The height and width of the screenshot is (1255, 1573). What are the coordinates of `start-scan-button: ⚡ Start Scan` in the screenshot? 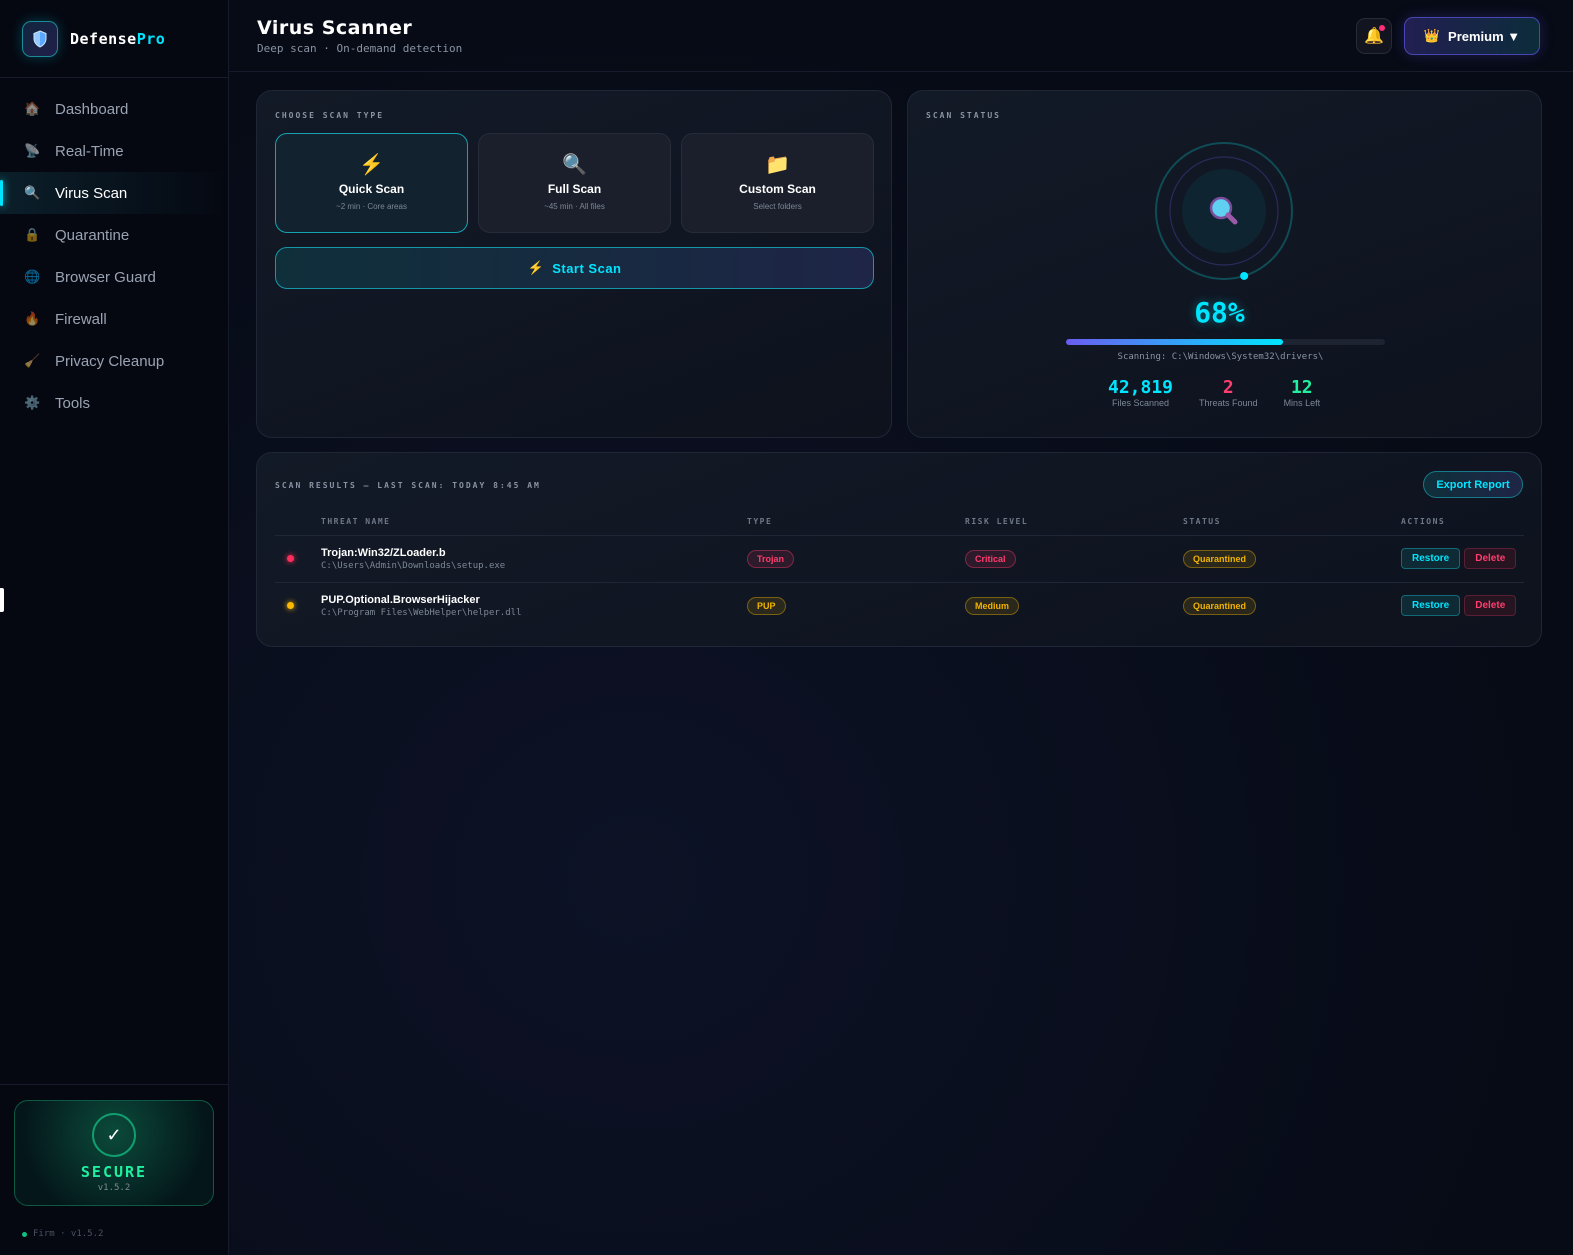 It's located at (574, 268).